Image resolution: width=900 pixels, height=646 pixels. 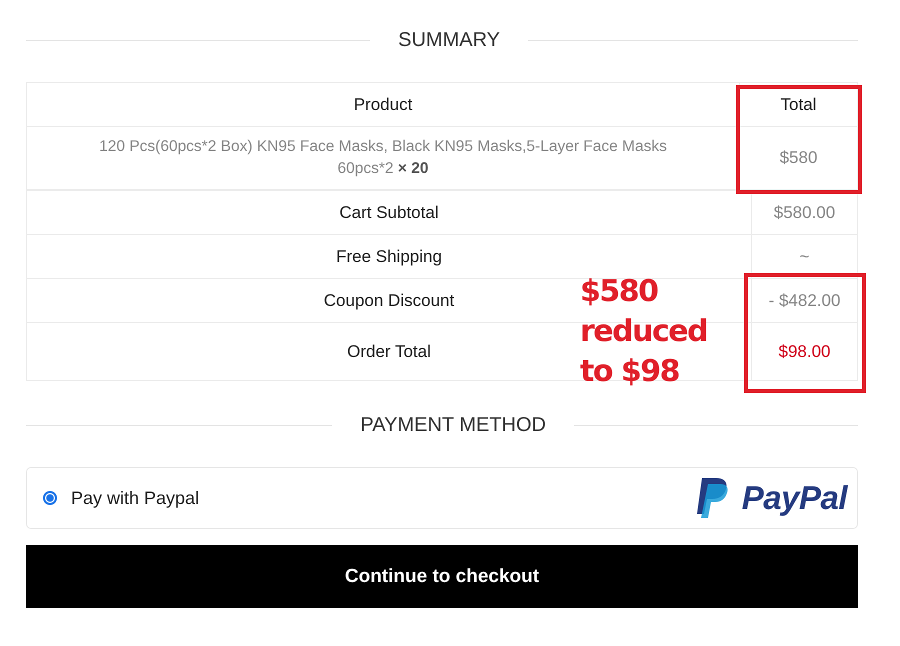 I want to click on total-label: Free Shipping, so click(x=389, y=256).